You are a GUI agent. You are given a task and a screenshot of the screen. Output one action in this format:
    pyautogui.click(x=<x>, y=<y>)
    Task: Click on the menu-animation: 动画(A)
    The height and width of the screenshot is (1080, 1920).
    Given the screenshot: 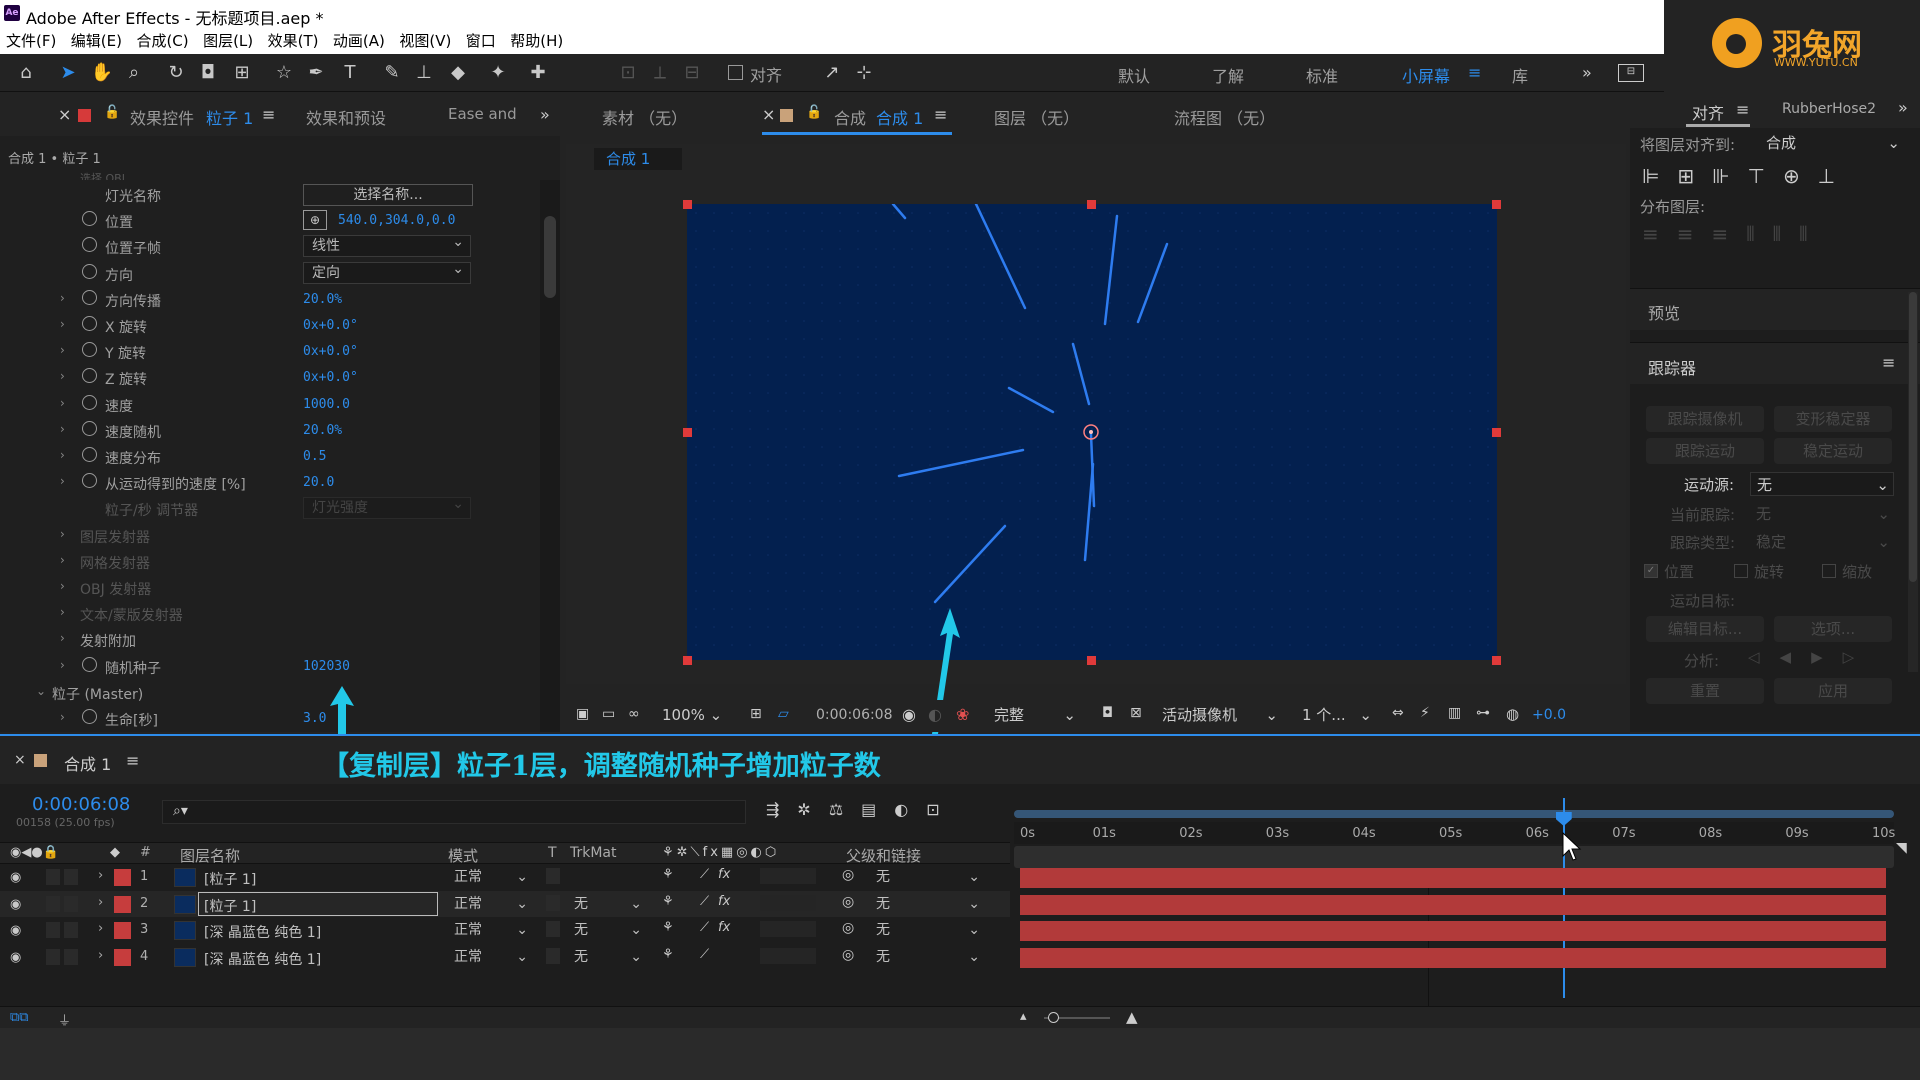 What is the action you would take?
    pyautogui.click(x=359, y=41)
    